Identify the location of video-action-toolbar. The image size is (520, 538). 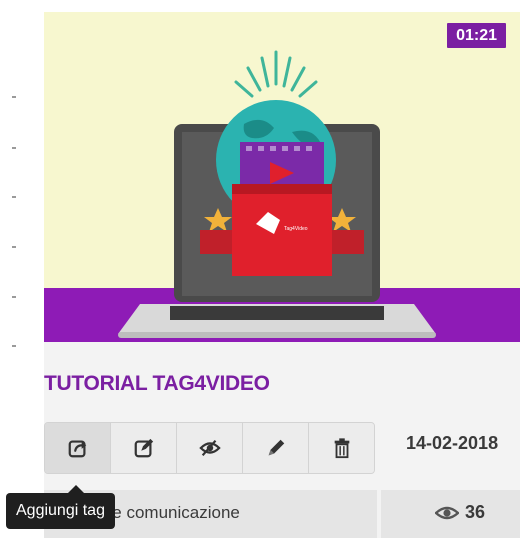
(209, 448).